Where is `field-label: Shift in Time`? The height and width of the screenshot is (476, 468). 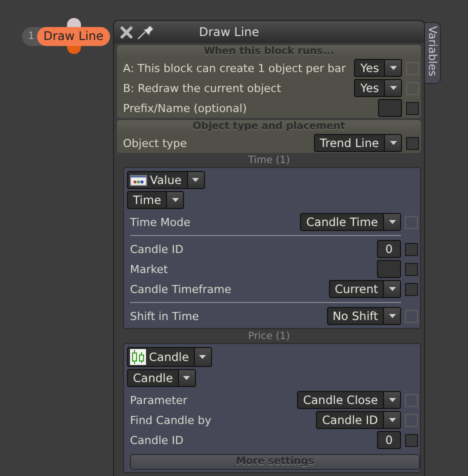
field-label: Shift in Time is located at coordinates (165, 316).